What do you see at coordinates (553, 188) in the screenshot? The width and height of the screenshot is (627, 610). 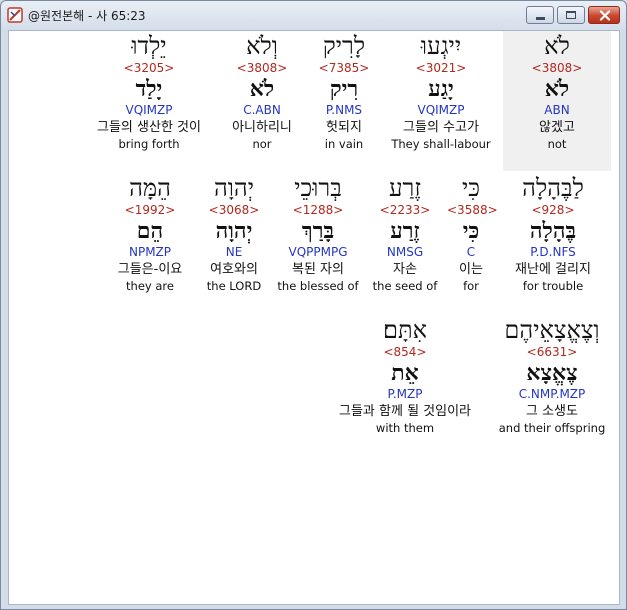 I see `hebrew-word: לַבֶּהָלָה` at bounding box center [553, 188].